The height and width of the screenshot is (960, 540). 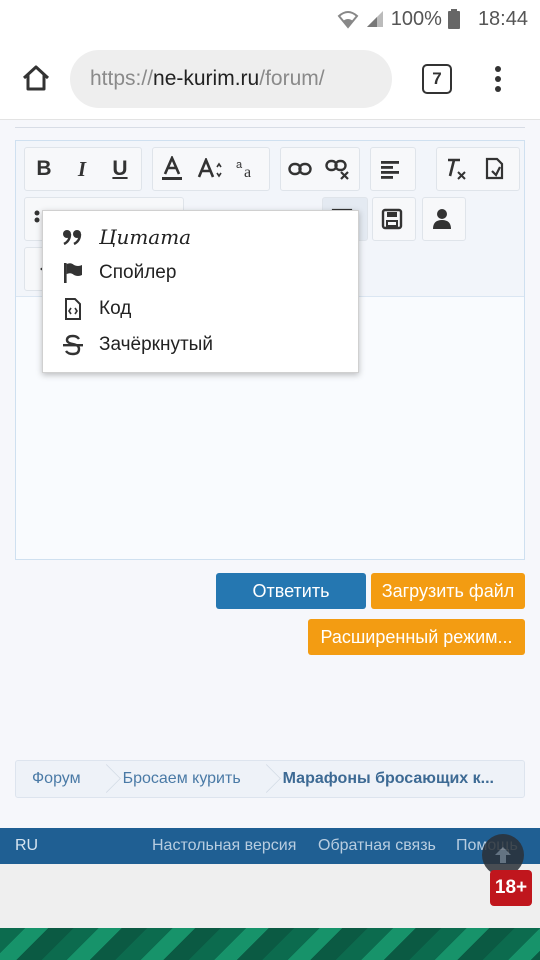 I want to click on italic-button: I, so click(x=82, y=169).